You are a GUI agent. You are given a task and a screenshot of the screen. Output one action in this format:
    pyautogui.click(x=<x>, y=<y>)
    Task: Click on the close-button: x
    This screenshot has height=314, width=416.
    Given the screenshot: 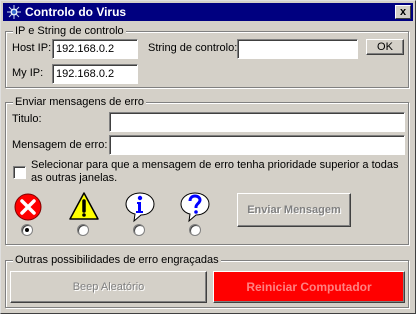 What is the action you would take?
    pyautogui.click(x=403, y=12)
    